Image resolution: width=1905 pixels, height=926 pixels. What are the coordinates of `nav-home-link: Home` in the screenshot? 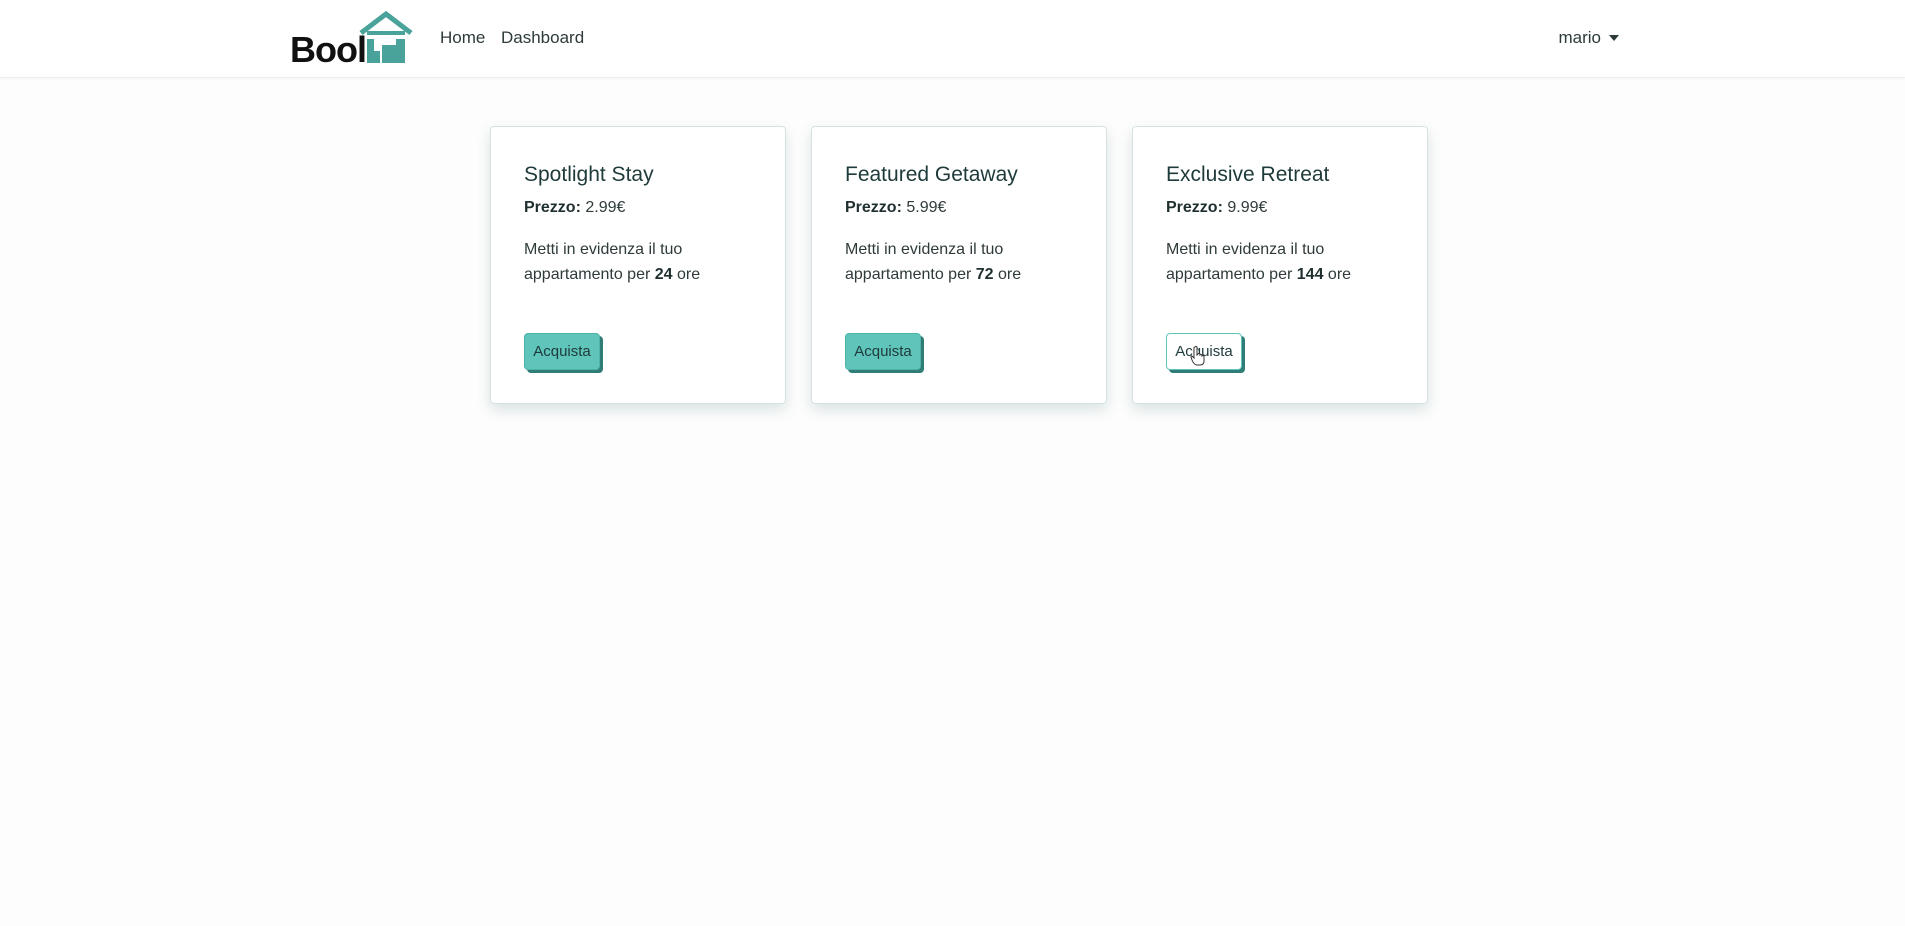 It's located at (462, 38).